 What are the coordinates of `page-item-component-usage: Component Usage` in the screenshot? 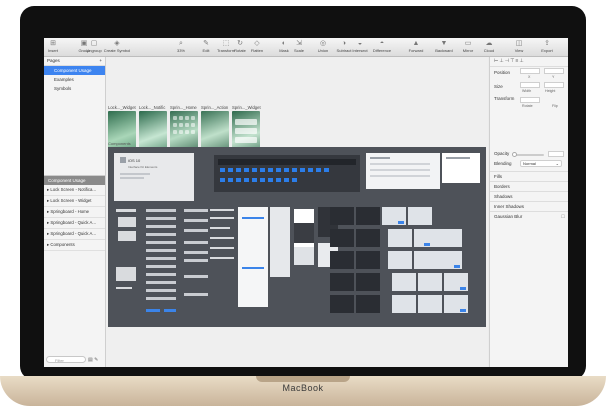 It's located at (74, 70).